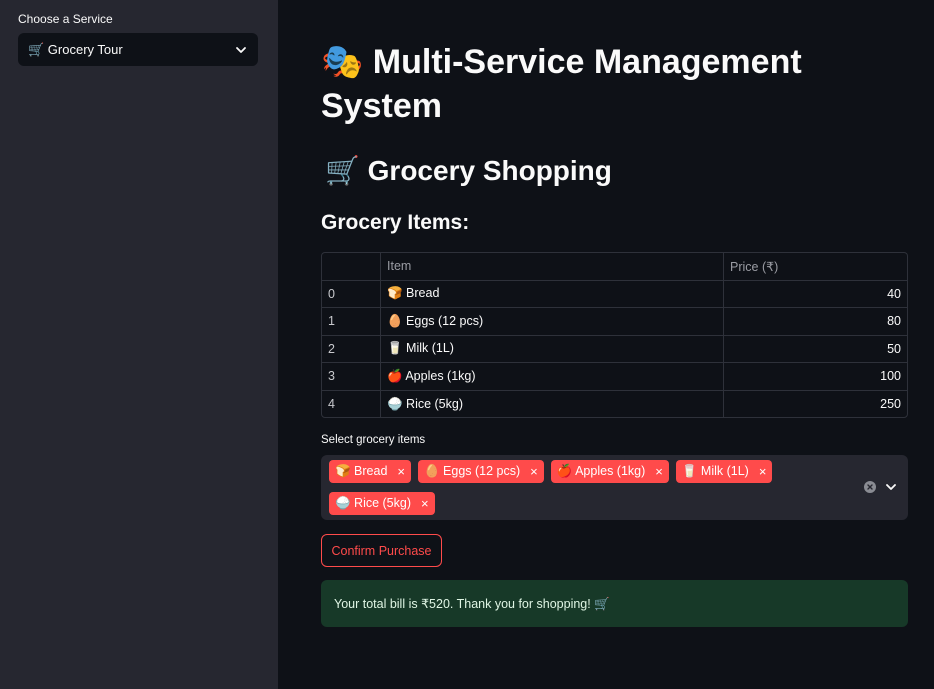 This screenshot has width=934, height=689. I want to click on tag-label: 🍞 Bread, so click(361, 471).